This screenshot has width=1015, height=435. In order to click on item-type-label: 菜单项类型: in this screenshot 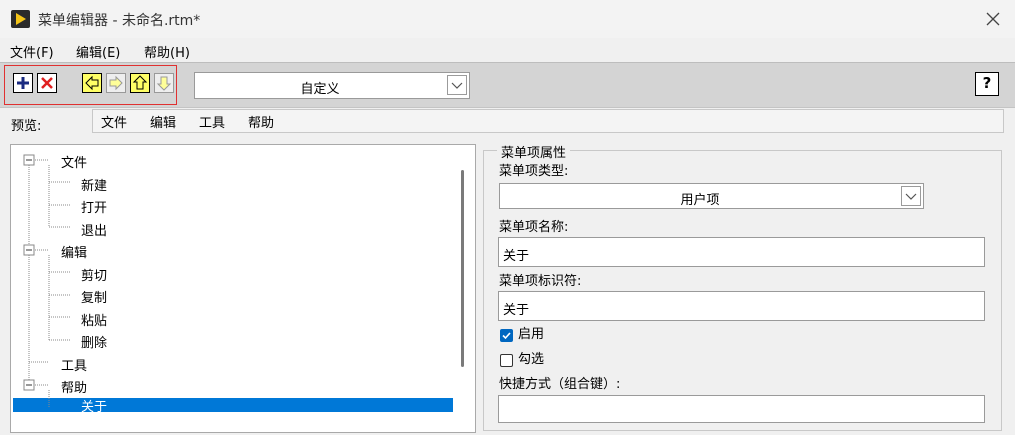, I will do `click(534, 171)`.